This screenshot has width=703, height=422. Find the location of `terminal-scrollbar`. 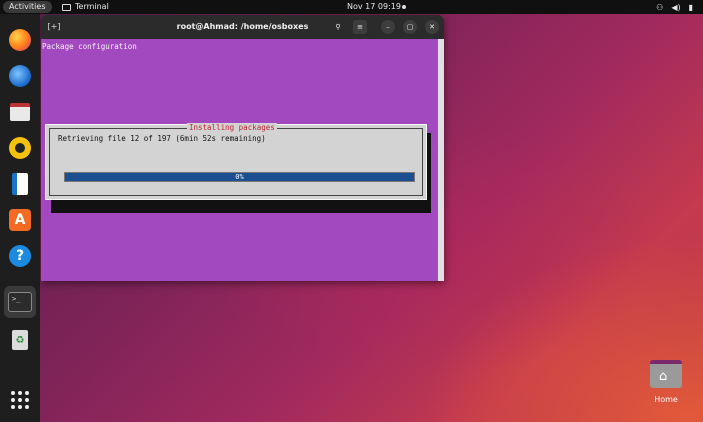

terminal-scrollbar is located at coordinates (441, 160).